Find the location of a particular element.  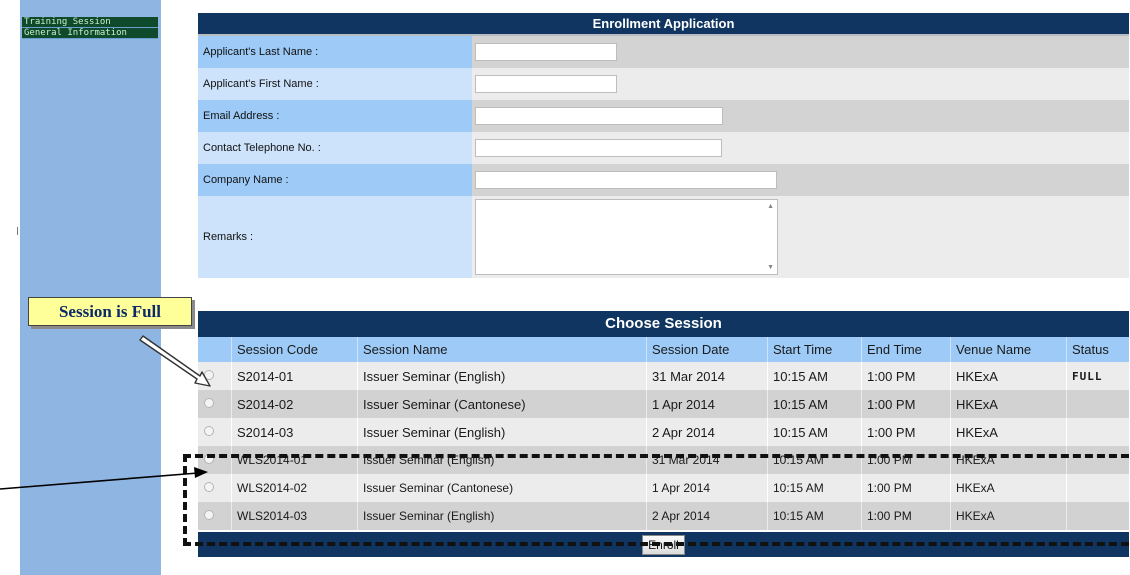

pointer-arrow-icon is located at coordinates (104, 478).